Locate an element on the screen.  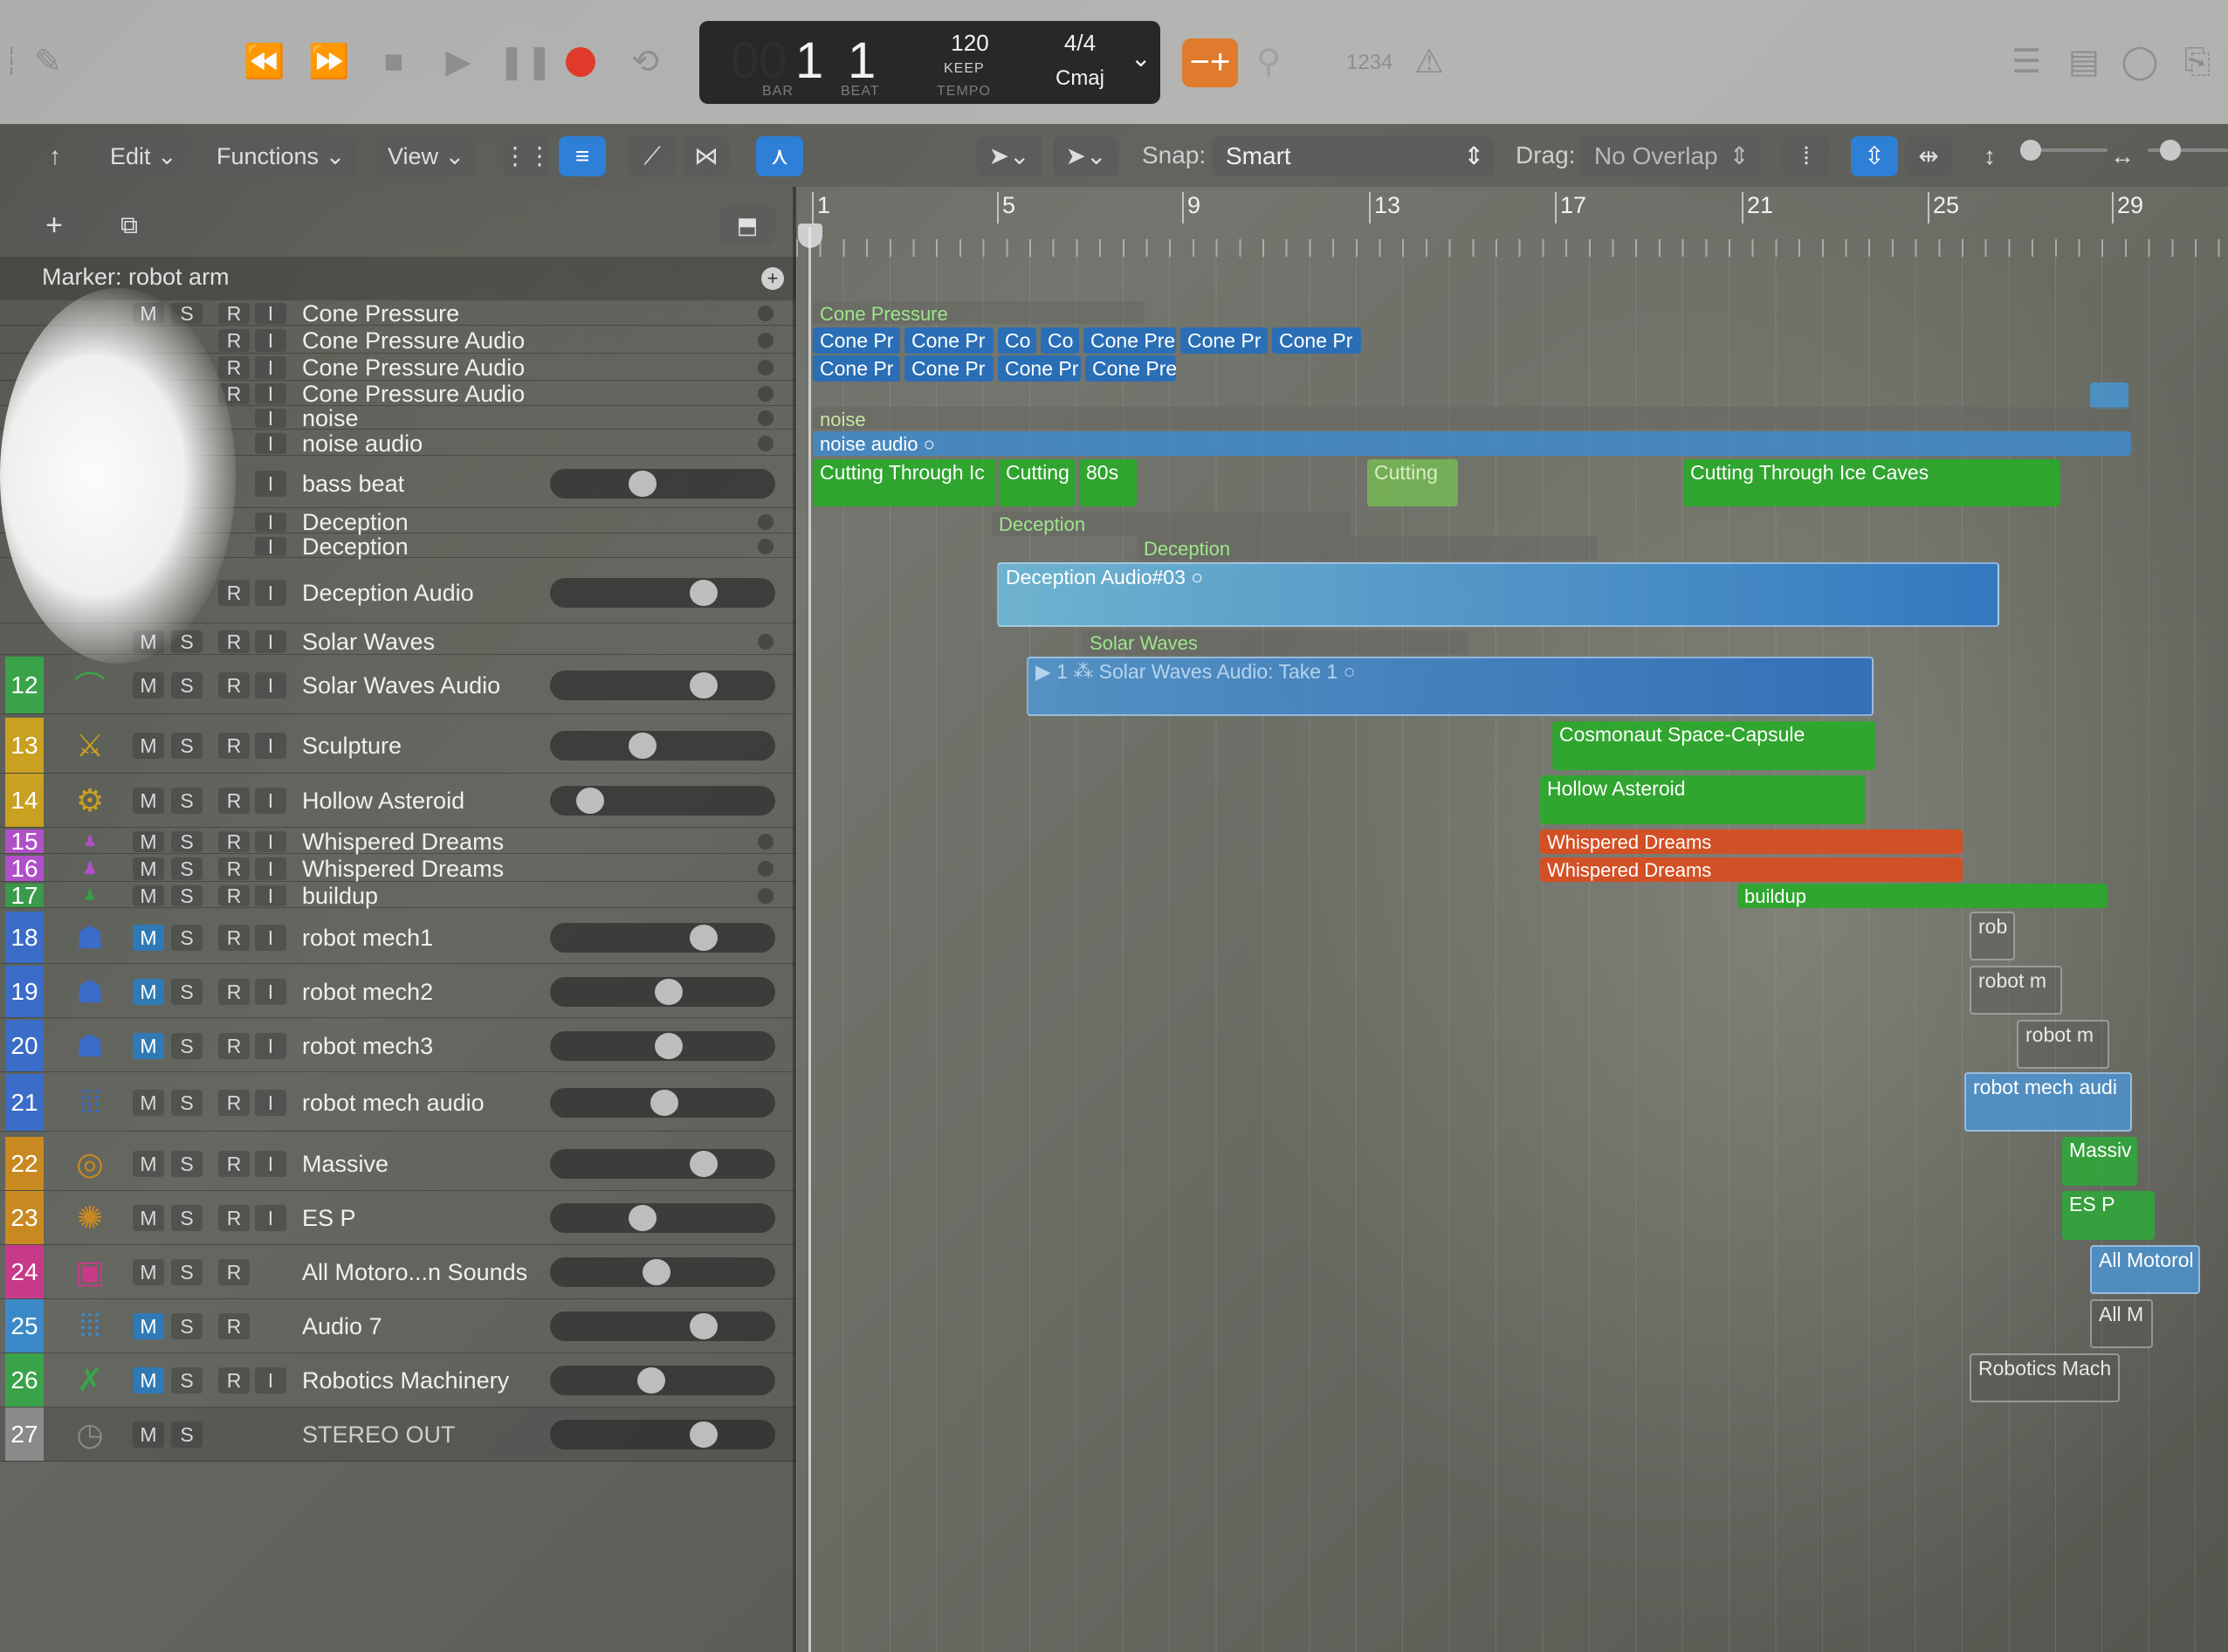
track-row: I Deception is located at coordinates (398, 522).